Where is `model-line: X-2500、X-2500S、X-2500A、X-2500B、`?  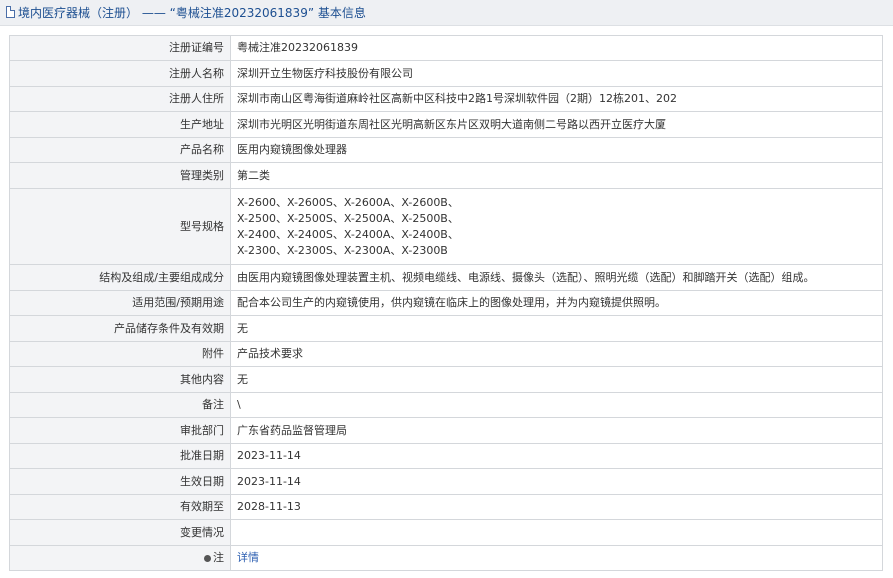 model-line: X-2500、X-2500S、X-2500A、X-2500B、 is located at coordinates (348, 218).